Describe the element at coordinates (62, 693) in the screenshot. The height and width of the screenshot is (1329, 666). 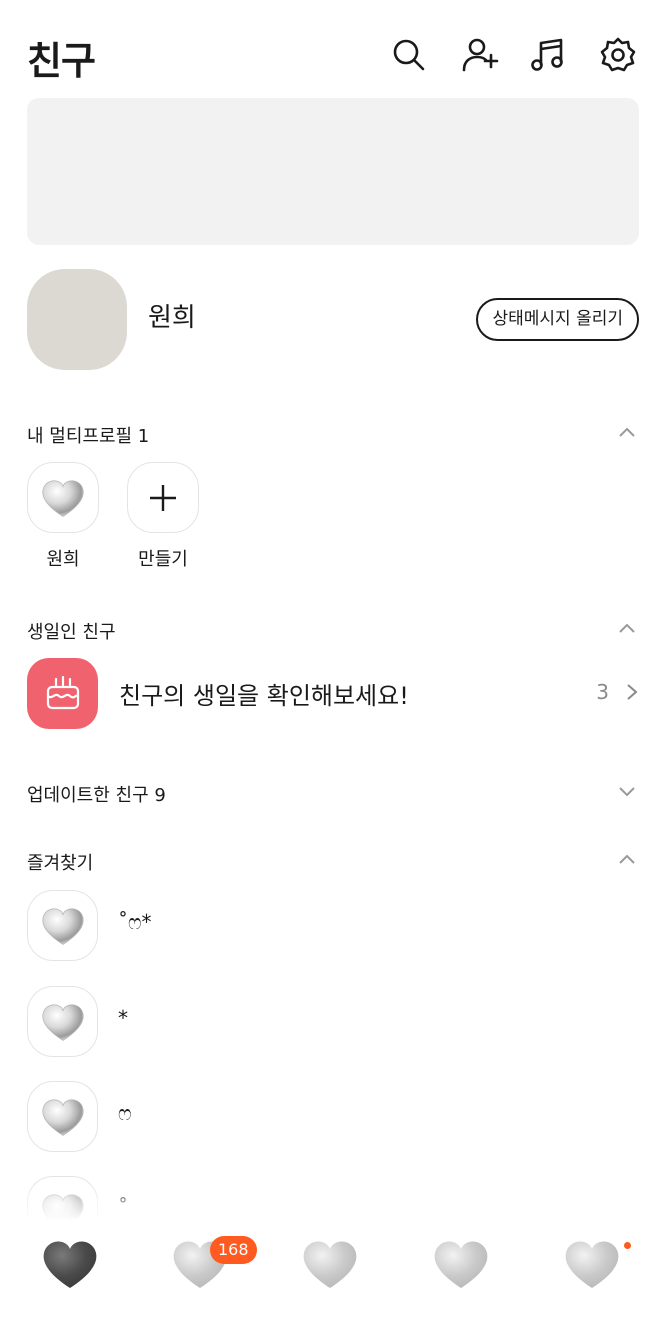
I see `cake-icon` at that location.